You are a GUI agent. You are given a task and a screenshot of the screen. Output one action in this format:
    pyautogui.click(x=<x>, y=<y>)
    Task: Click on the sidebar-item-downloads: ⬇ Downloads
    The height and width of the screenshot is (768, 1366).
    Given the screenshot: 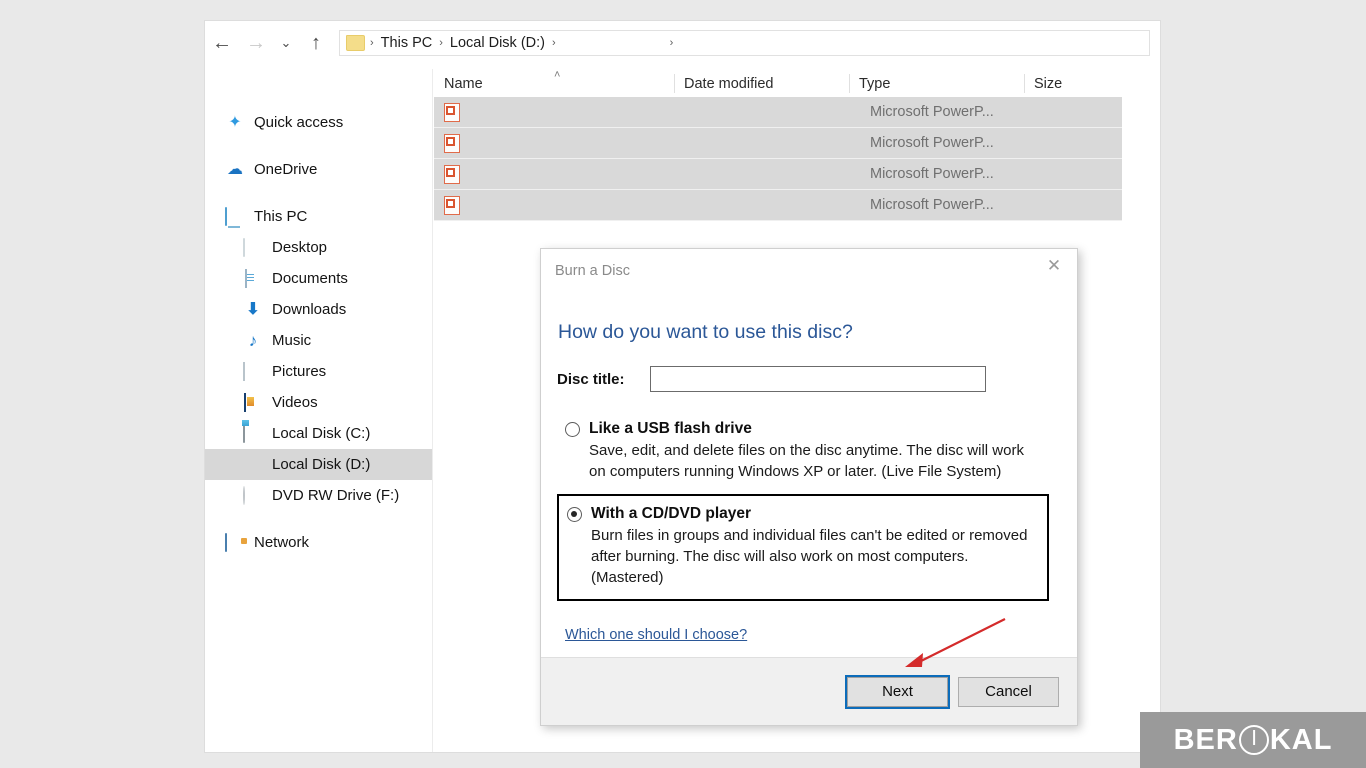 What is the action you would take?
    pyautogui.click(x=318, y=309)
    